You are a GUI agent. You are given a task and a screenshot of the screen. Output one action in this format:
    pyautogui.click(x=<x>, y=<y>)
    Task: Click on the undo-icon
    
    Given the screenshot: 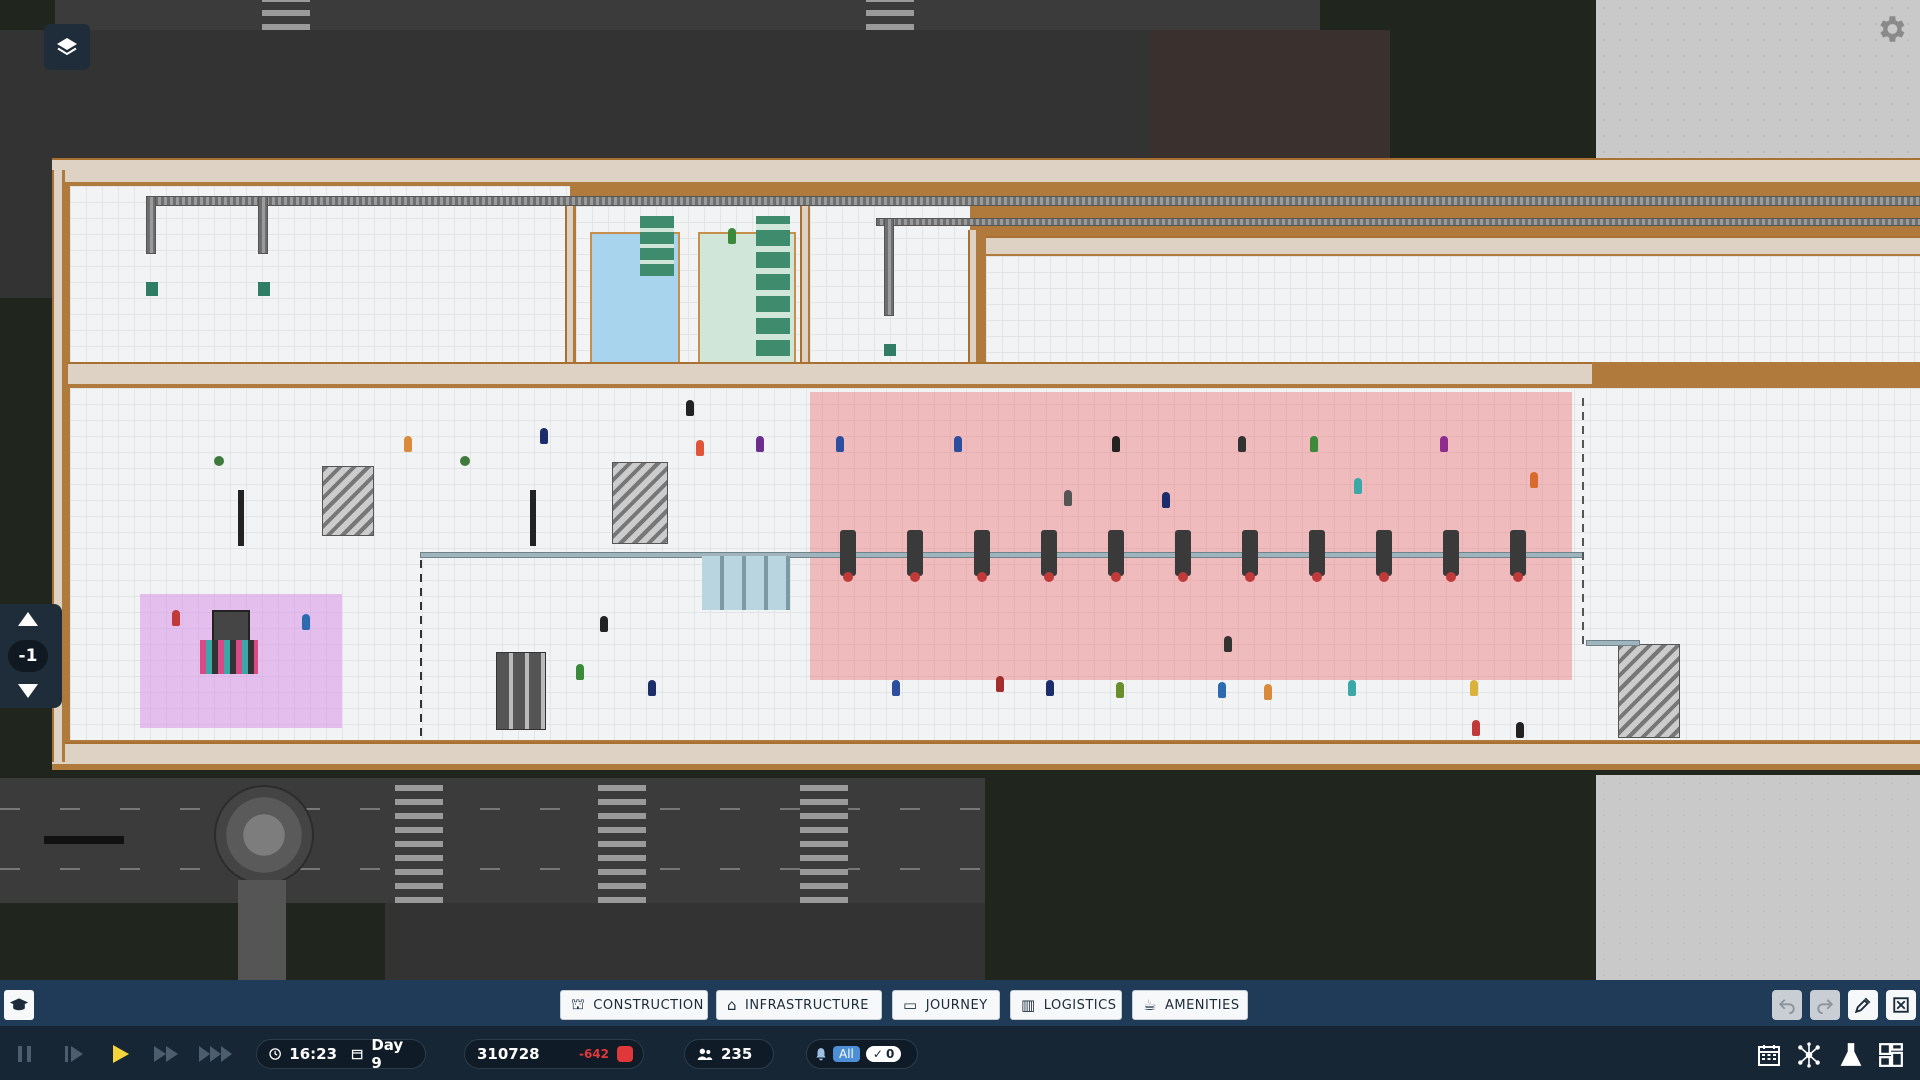 What is the action you would take?
    pyautogui.click(x=1786, y=1006)
    